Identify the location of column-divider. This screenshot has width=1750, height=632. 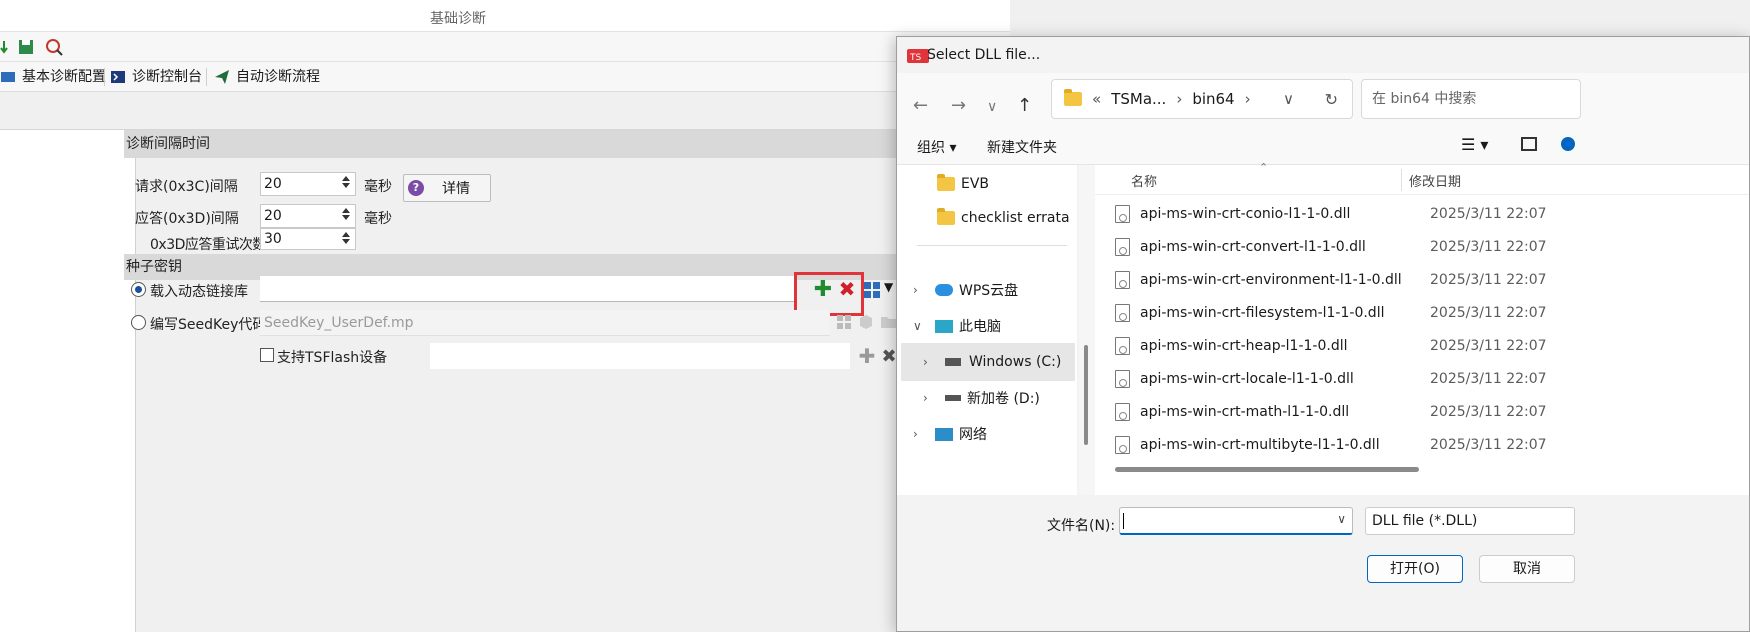
(1401, 180).